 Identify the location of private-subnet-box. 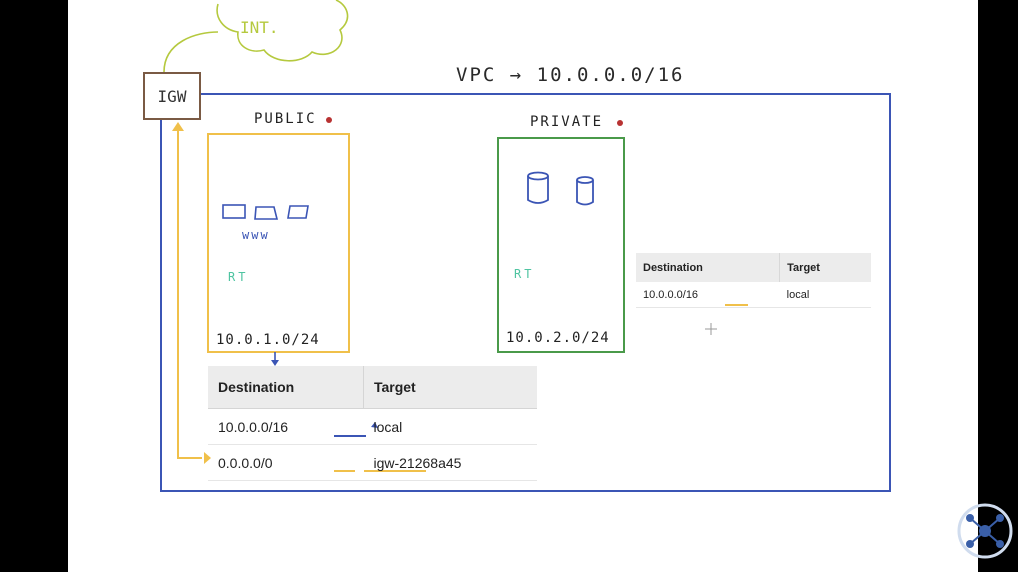
(561, 245).